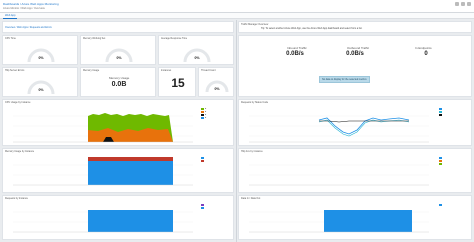 This screenshot has height=242, width=474. I want to click on instance-count-panel: Instances 15, so click(177, 82).